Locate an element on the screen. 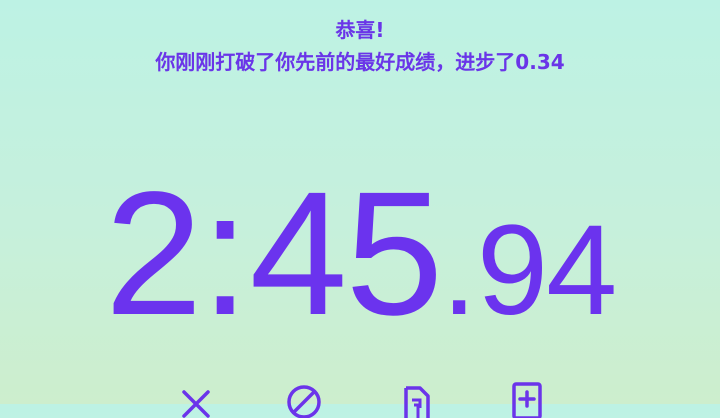 This screenshot has height=418, width=720. comment-button is located at coordinates (528, 398).